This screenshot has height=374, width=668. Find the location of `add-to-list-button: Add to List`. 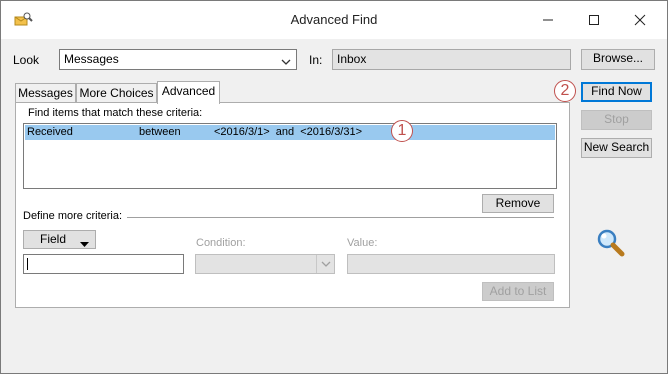

add-to-list-button: Add to List is located at coordinates (518, 291).